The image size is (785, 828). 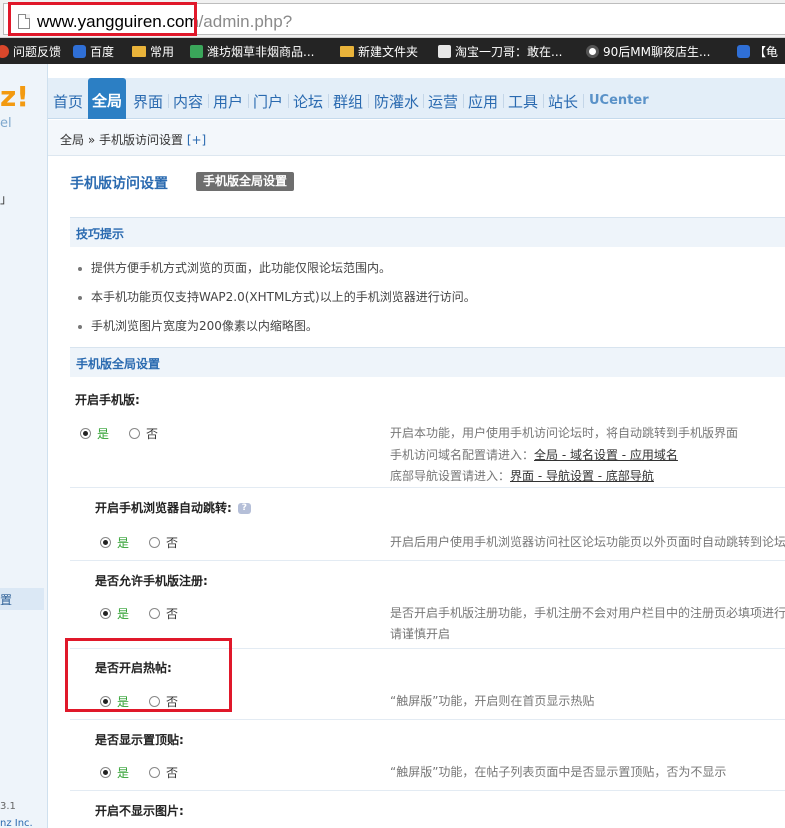 I want to click on tab-ucenter: UCenter, so click(x=619, y=100).